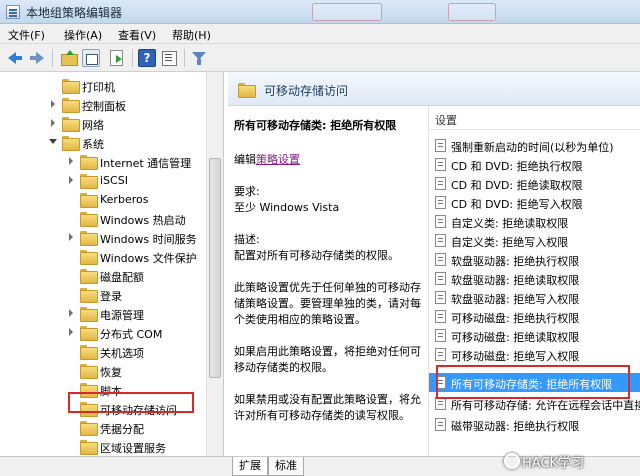  What do you see at coordinates (114, 466) in the screenshot?
I see `tree-footer` at bounding box center [114, 466].